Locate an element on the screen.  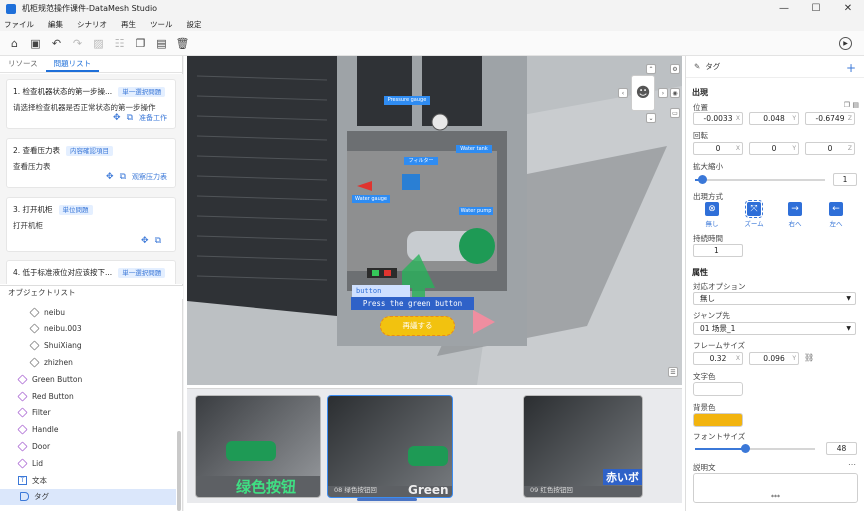
question-card: 2. 查看压力表 内容確認項目 查看压力表 ✥ ⧉ 观察压力表 is located at coordinates (91, 163).